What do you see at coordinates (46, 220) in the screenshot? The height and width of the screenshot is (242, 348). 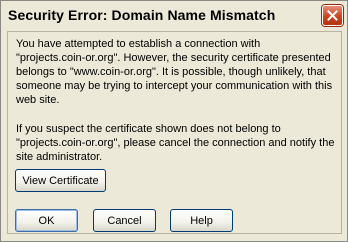 I see `ok-button: OK` at bounding box center [46, 220].